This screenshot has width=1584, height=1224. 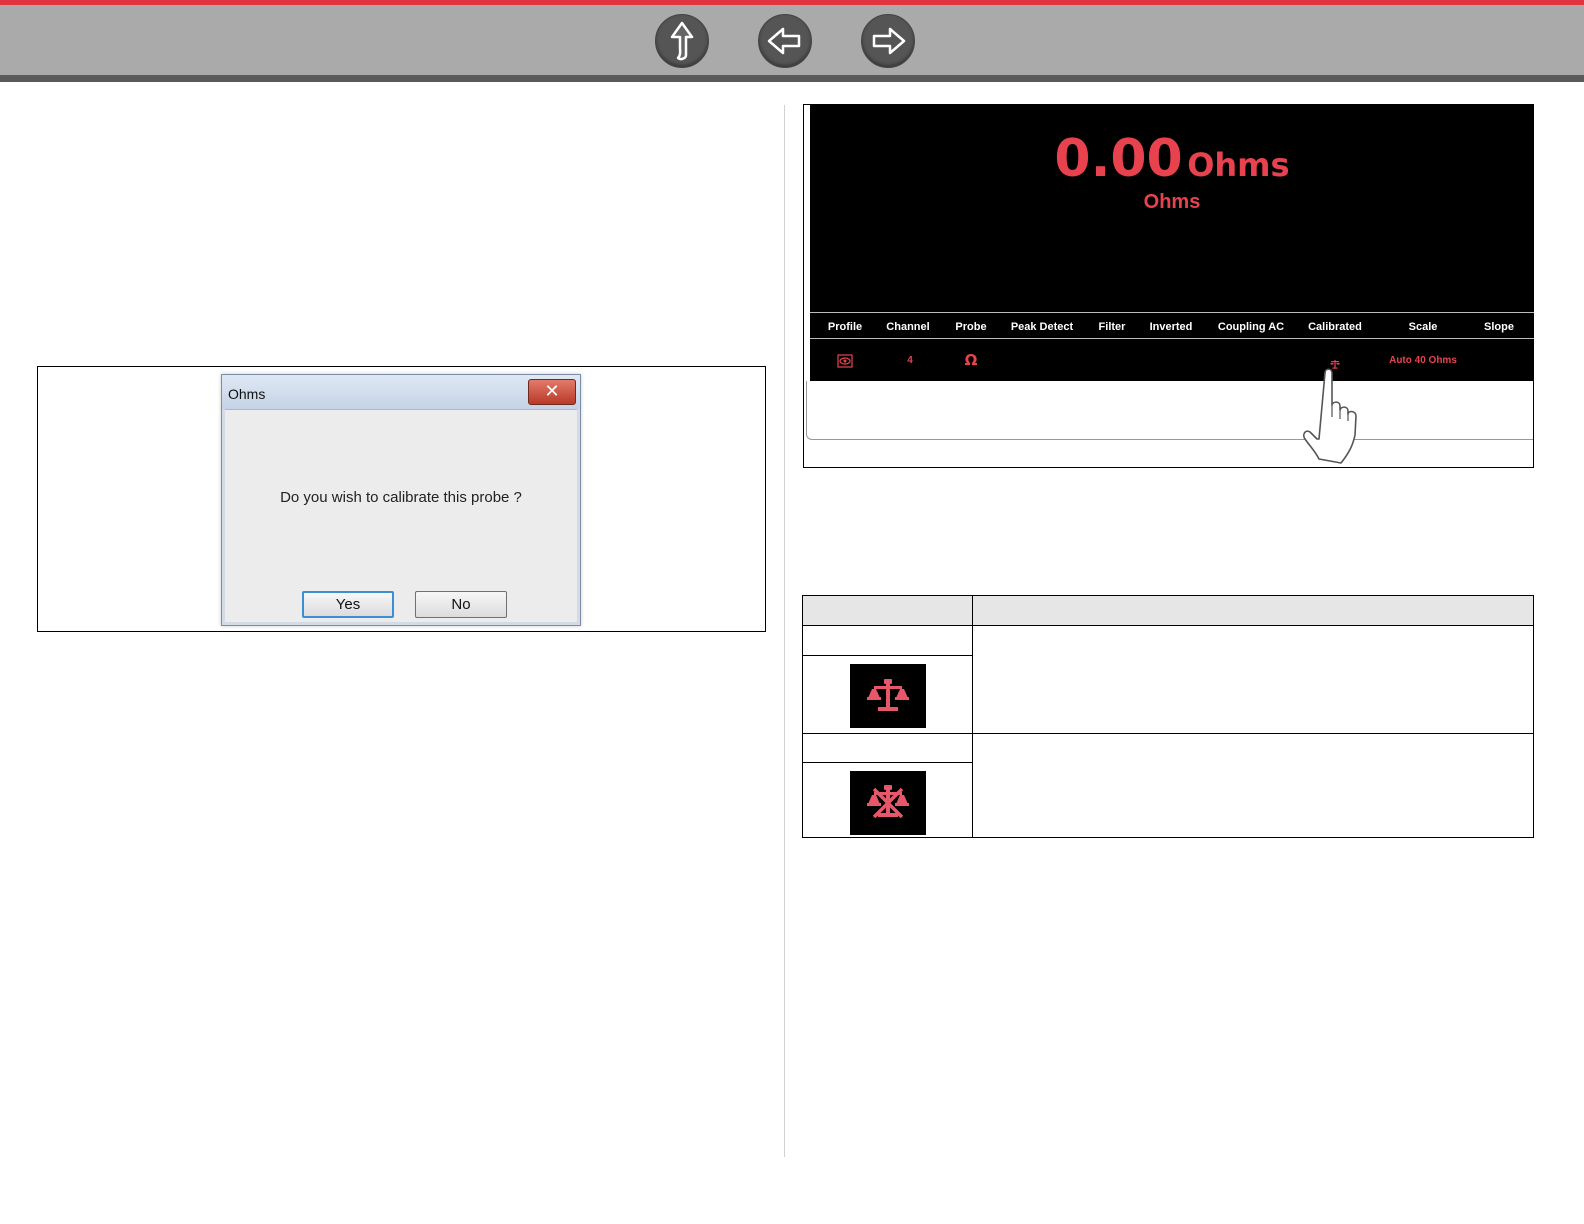 I want to click on calibrated-balance-icon, so click(x=888, y=696).